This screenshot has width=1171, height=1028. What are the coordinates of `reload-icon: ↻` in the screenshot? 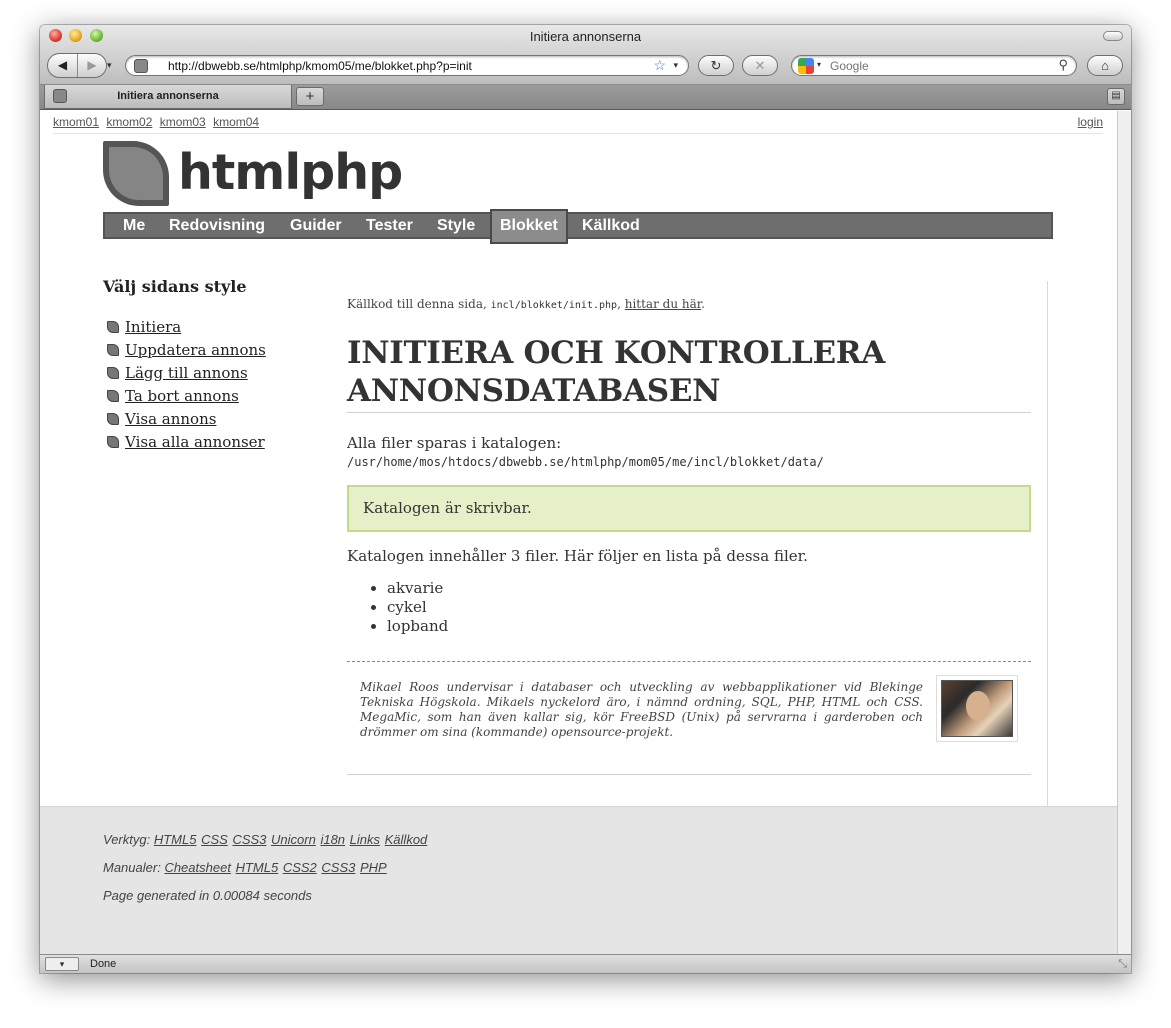 It's located at (716, 65).